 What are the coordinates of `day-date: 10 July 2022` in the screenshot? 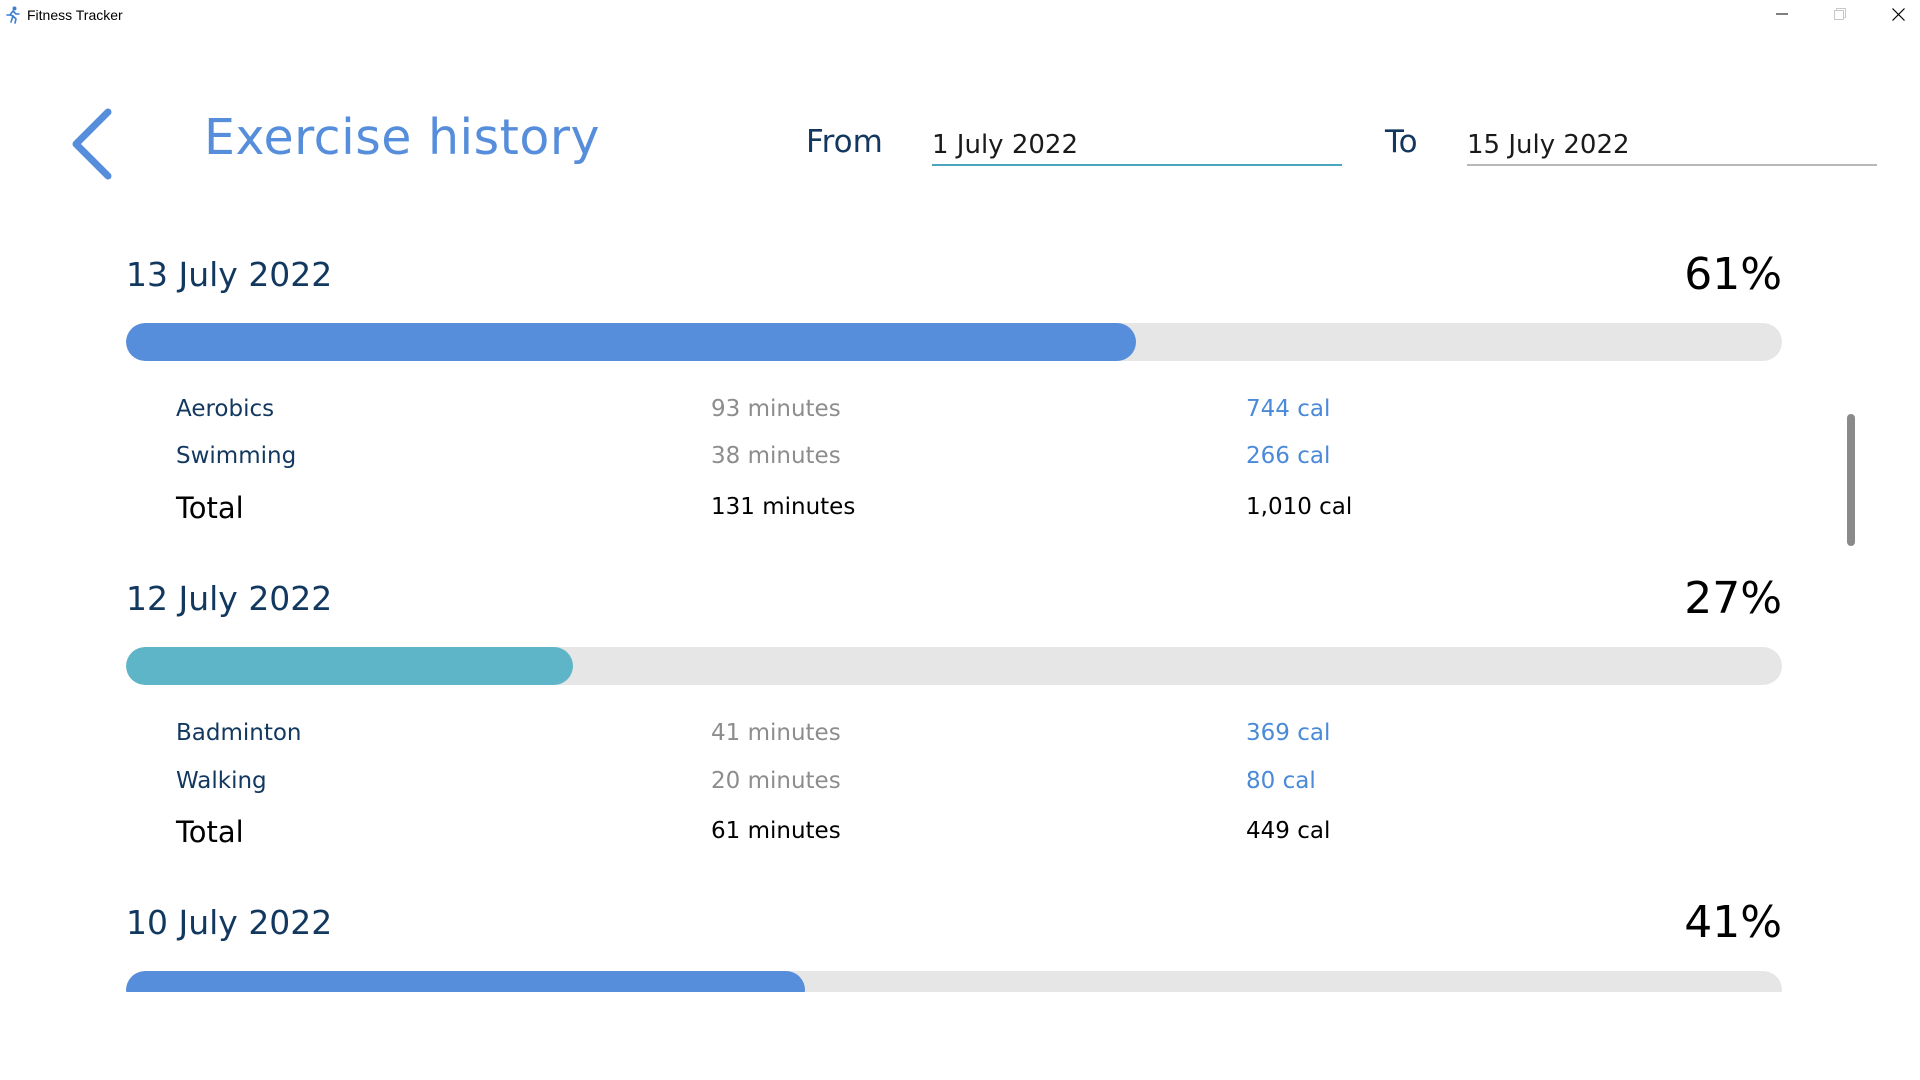 It's located at (229, 922).